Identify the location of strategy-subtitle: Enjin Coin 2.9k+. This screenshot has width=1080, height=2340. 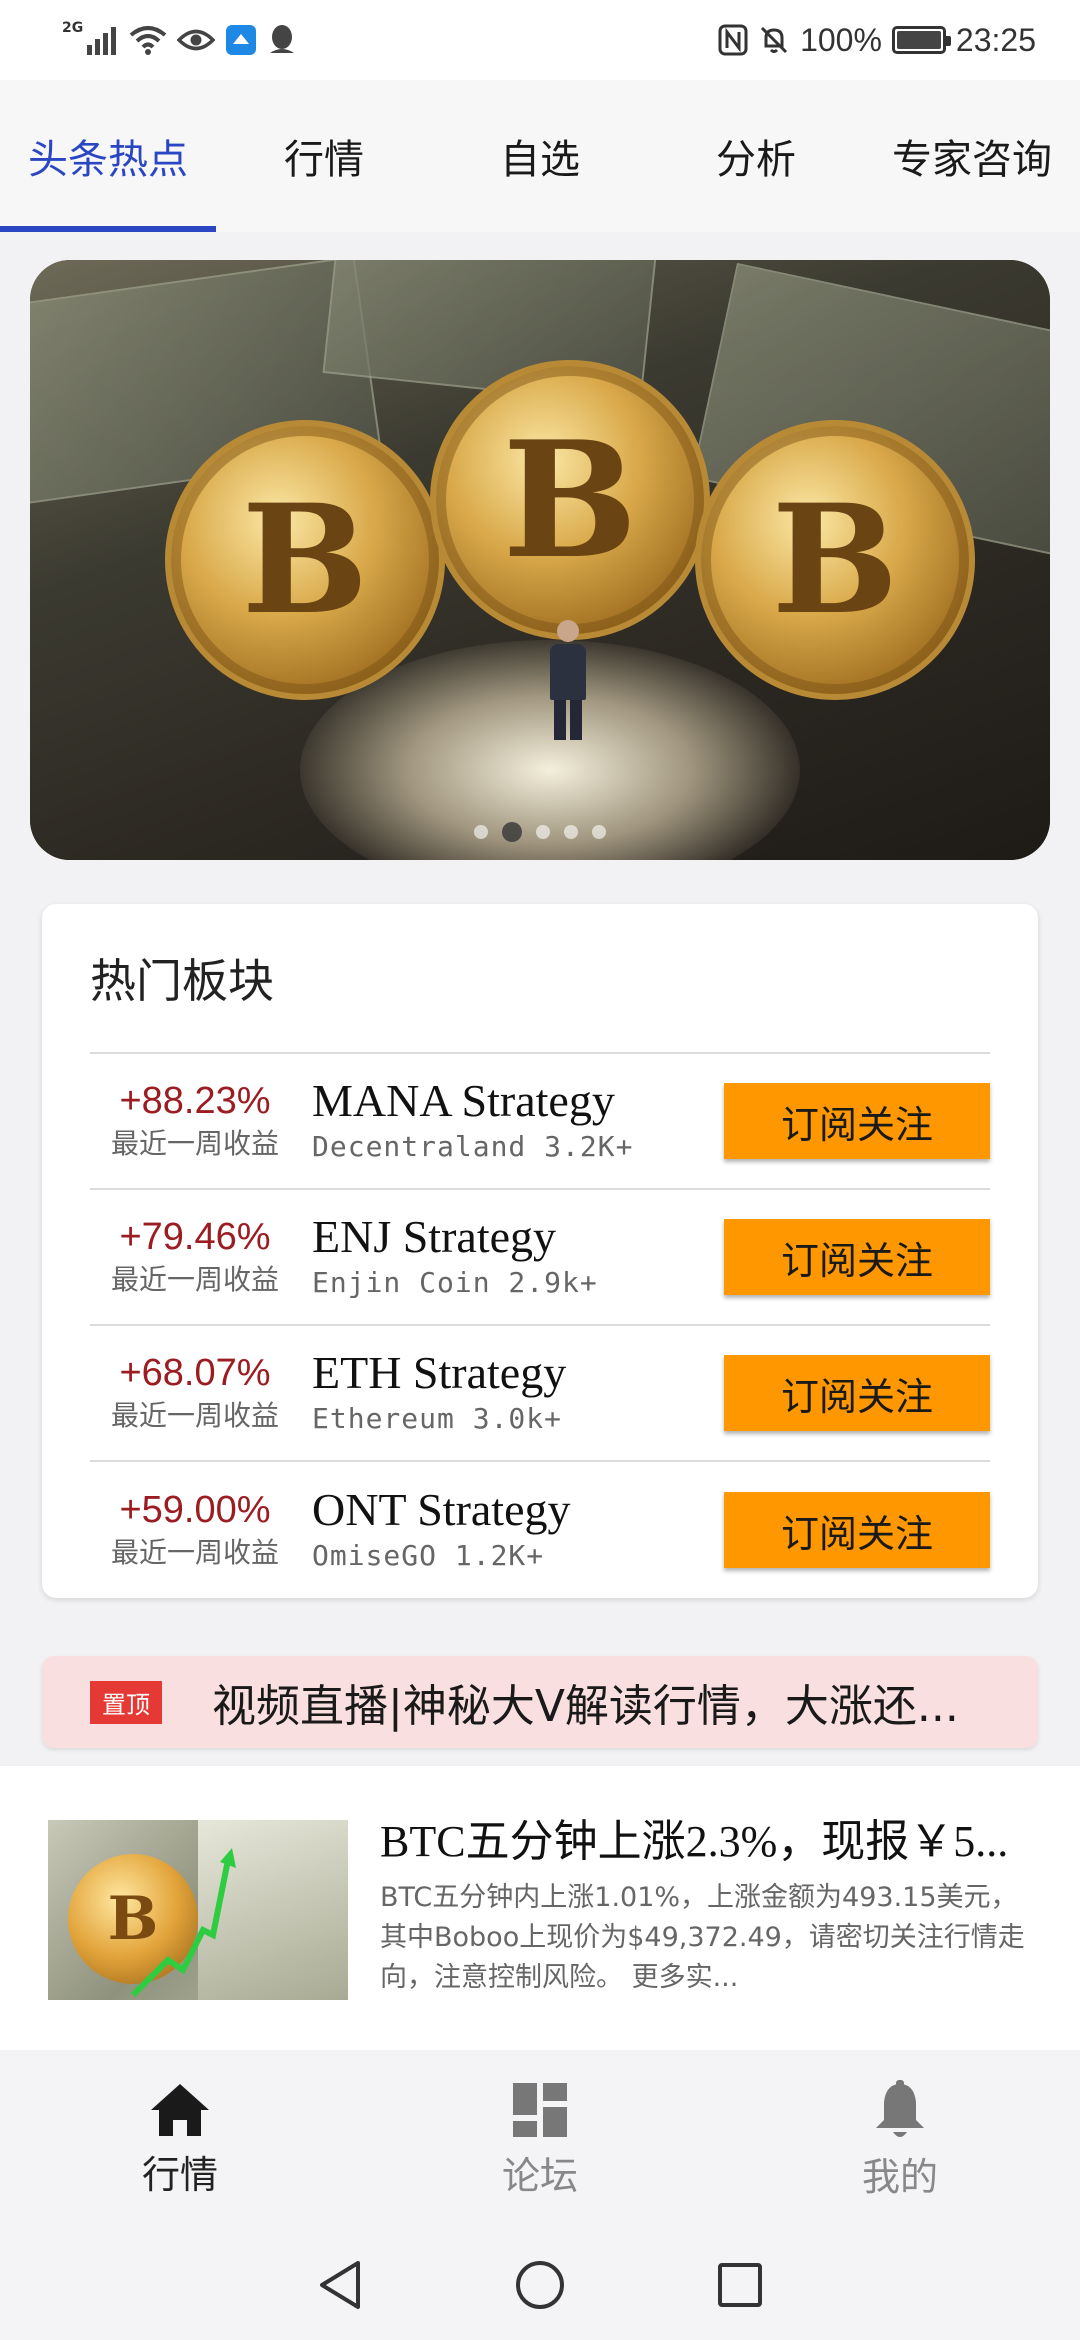
(455, 1282).